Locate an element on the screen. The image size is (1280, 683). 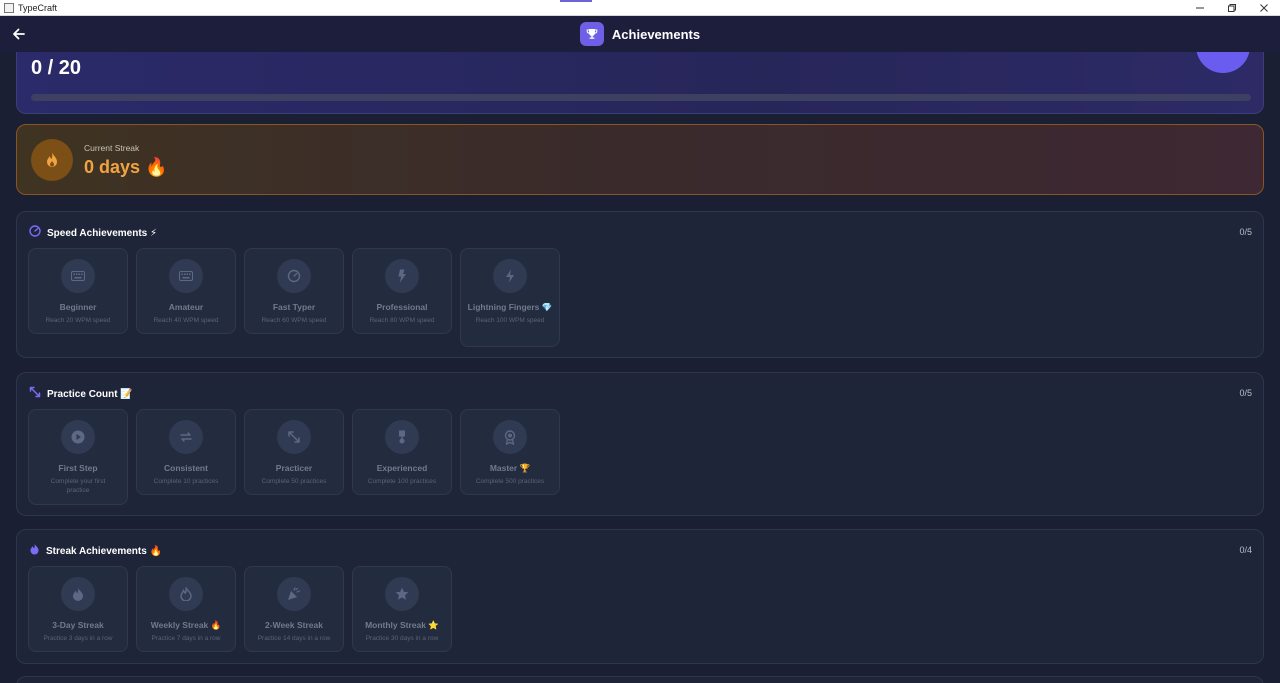
star-icon is located at coordinates (402, 594).